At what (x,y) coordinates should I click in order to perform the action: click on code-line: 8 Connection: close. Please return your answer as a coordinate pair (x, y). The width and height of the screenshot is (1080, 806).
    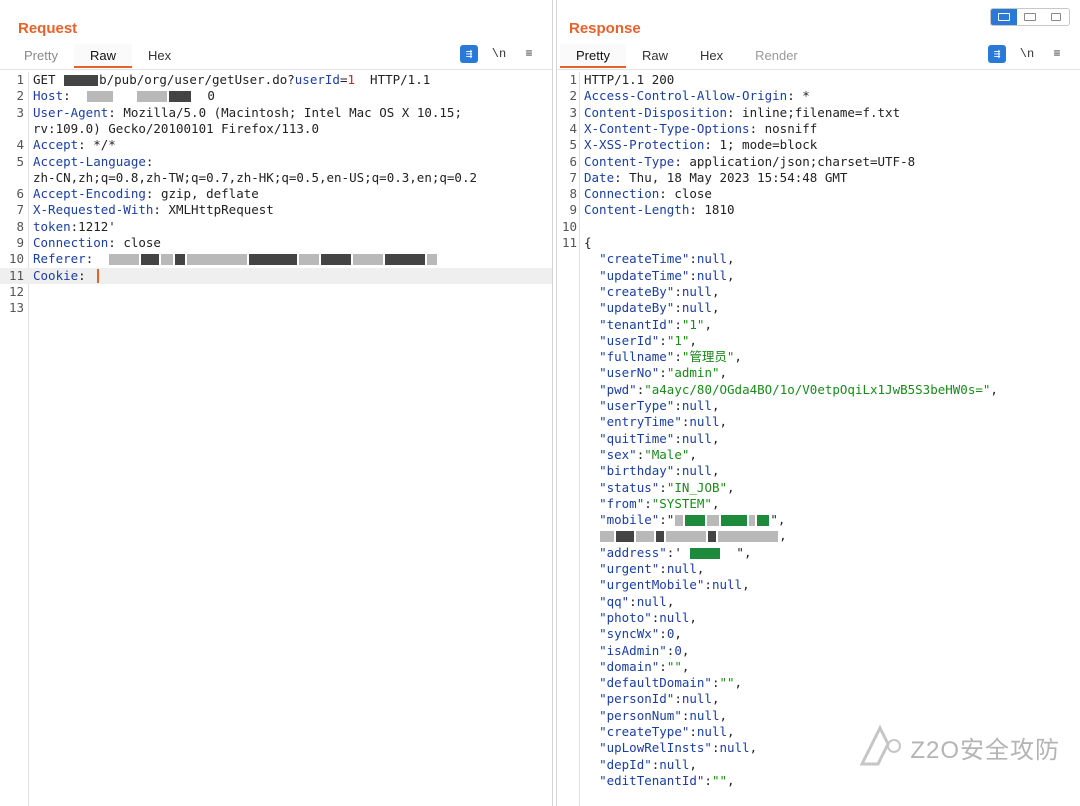
    Looking at the image, I should click on (818, 194).